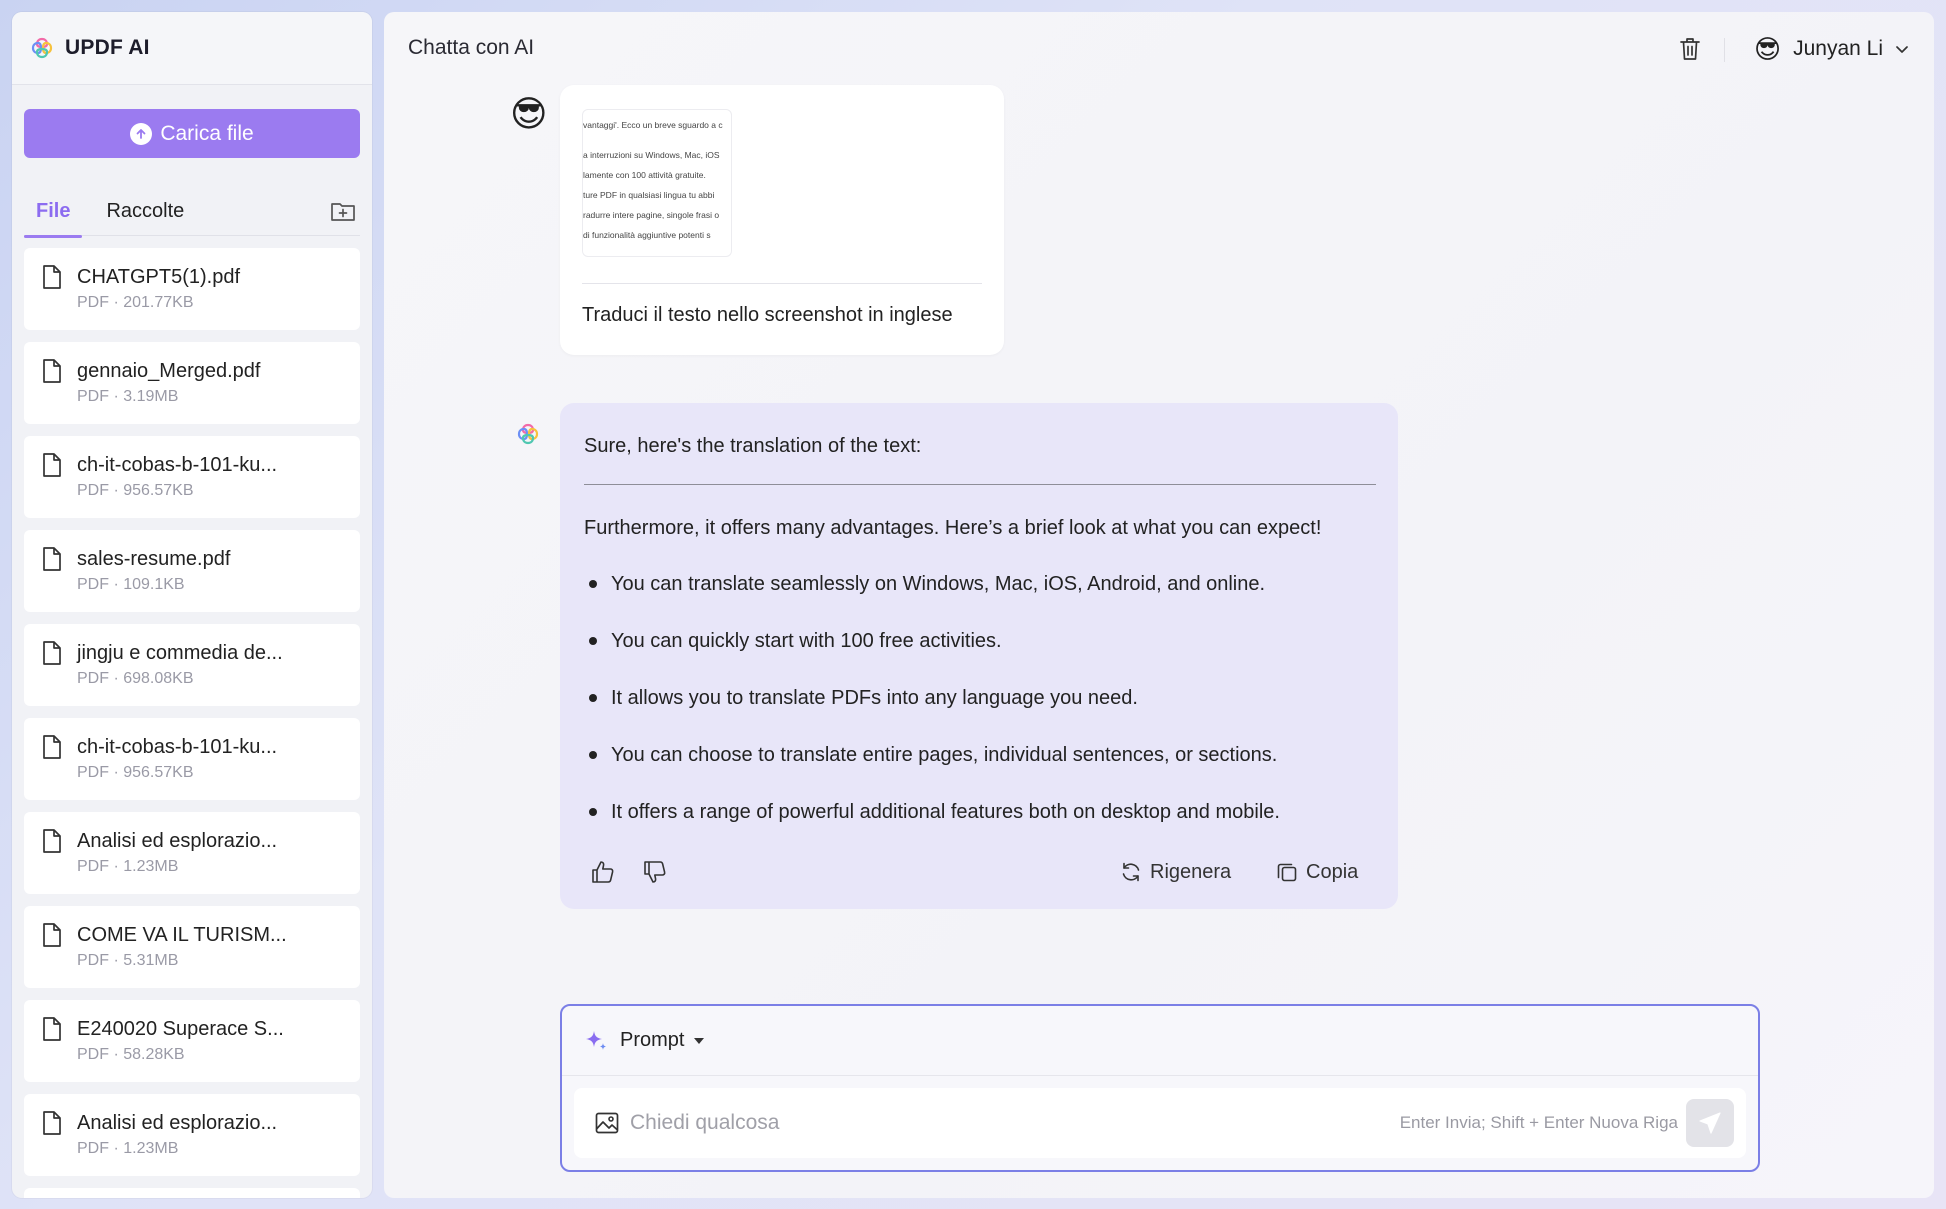  I want to click on file-meta: PDF · 201.77KB, so click(135, 302).